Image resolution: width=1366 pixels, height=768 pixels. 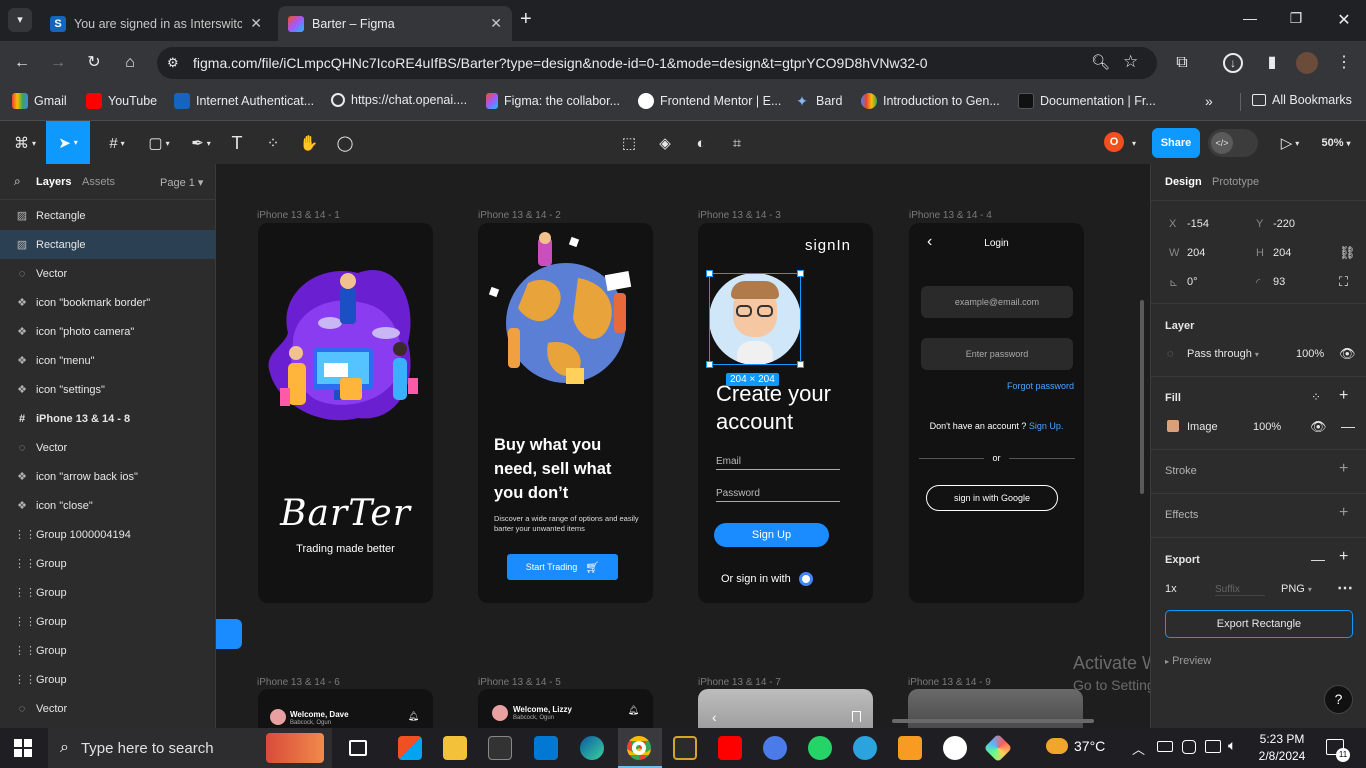 What do you see at coordinates (1134, 143) in the screenshot?
I see `avatar-chevron-icon: ▾` at bounding box center [1134, 143].